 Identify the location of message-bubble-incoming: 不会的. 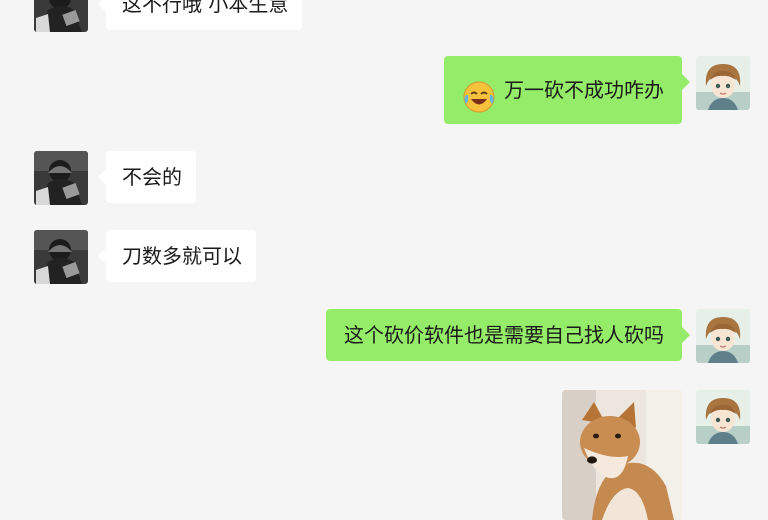
(147, 177).